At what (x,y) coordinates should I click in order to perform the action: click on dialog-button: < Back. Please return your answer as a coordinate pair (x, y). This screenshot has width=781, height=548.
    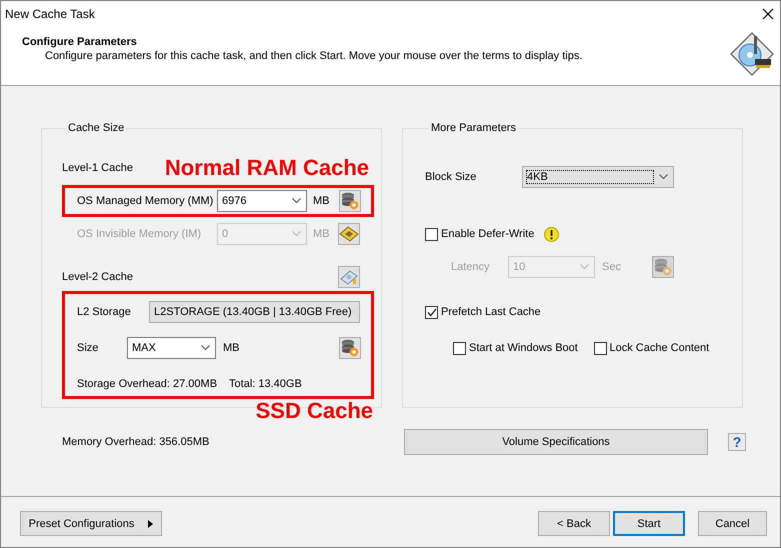
    Looking at the image, I should click on (574, 523).